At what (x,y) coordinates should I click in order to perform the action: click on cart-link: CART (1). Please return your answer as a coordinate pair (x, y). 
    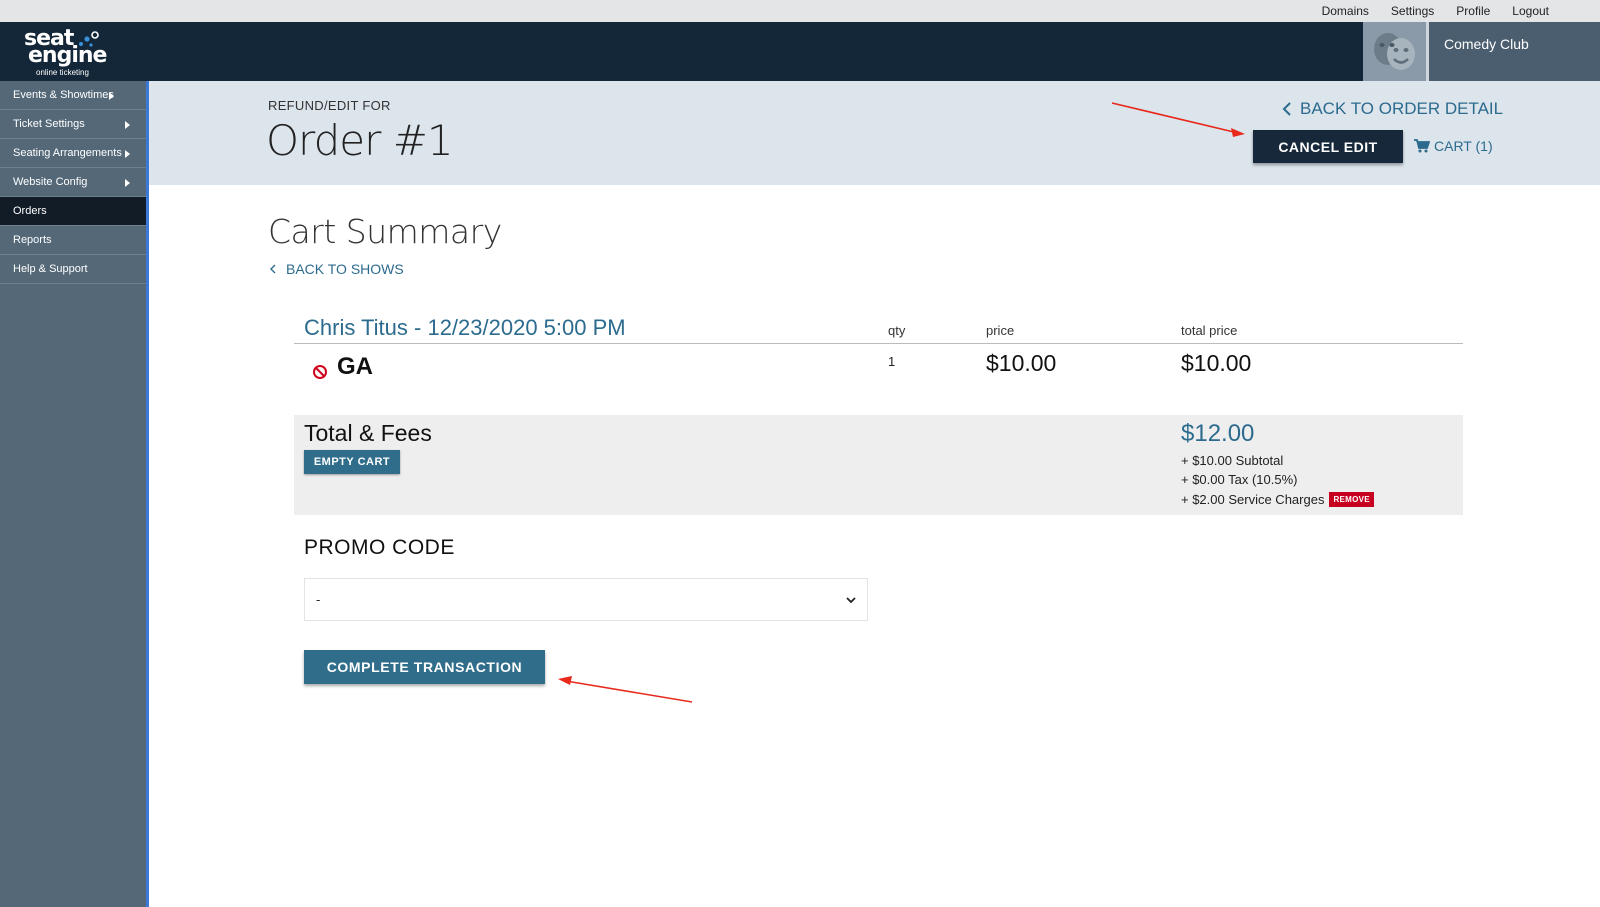
    Looking at the image, I should click on (1453, 146).